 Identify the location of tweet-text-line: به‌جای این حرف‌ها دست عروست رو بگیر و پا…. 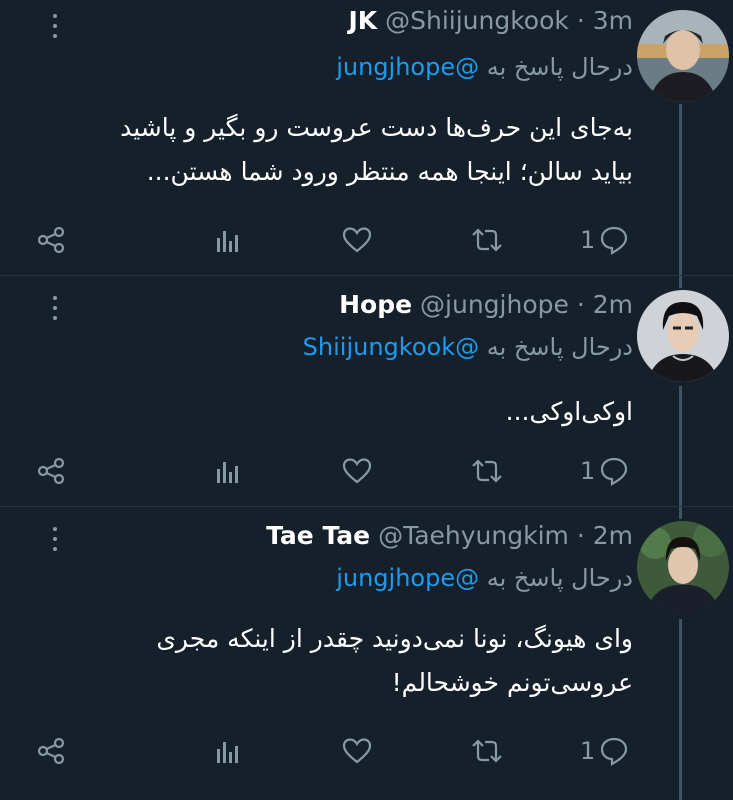
(376, 127).